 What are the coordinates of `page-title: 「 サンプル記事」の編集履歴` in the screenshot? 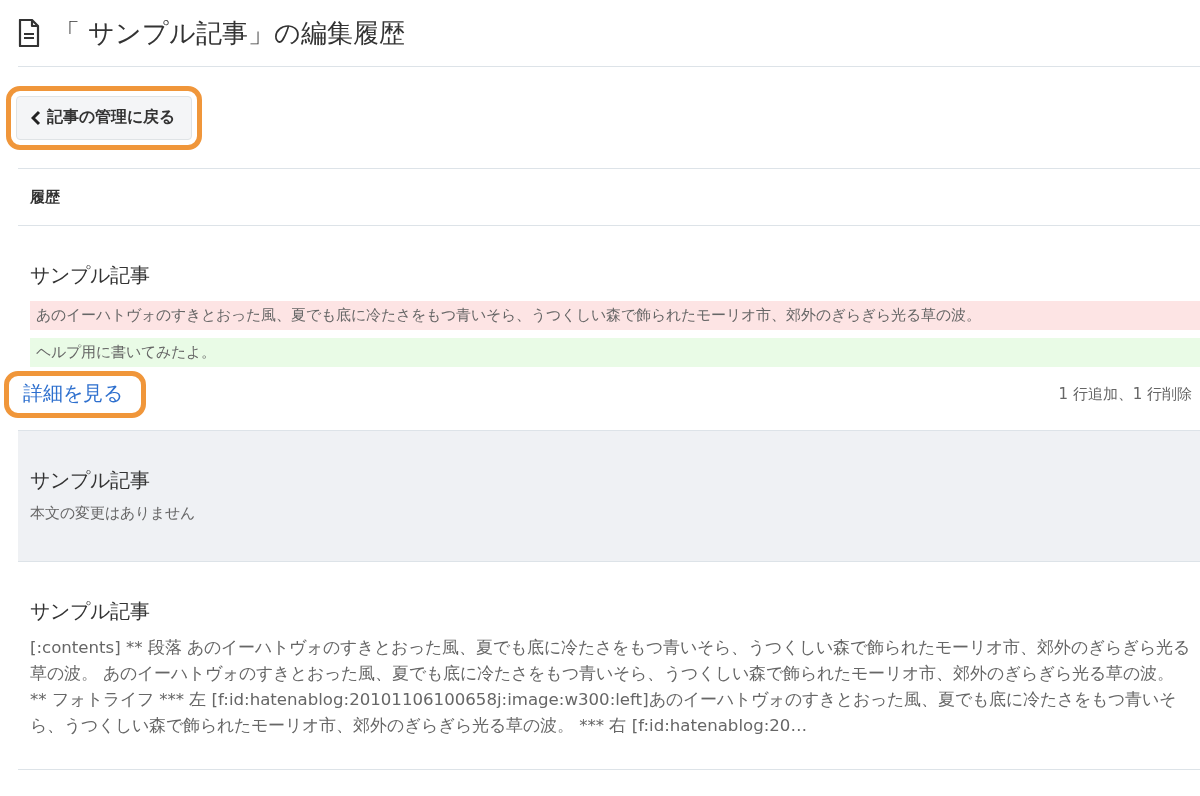 It's located at (230, 33).